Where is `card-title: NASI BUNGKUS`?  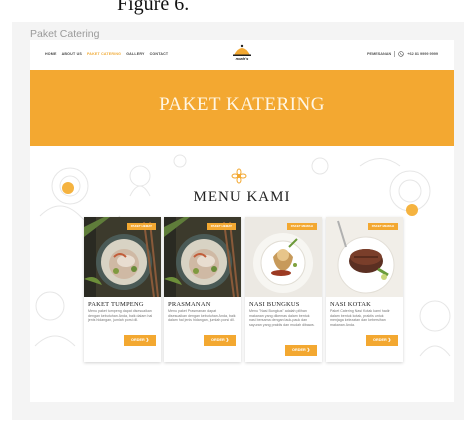 card-title: NASI BUNGKUS is located at coordinates (274, 304).